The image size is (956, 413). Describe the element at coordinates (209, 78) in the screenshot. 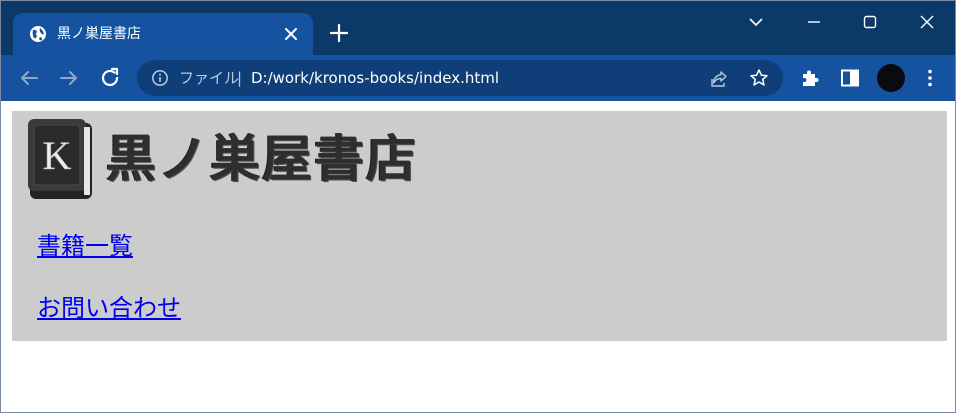

I see `address-scheme-label: ファイル` at that location.